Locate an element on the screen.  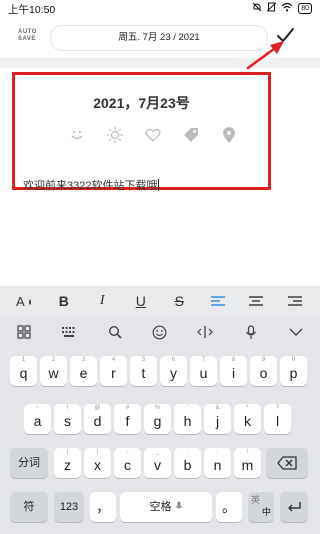
align-left-icon is located at coordinates (218, 301).